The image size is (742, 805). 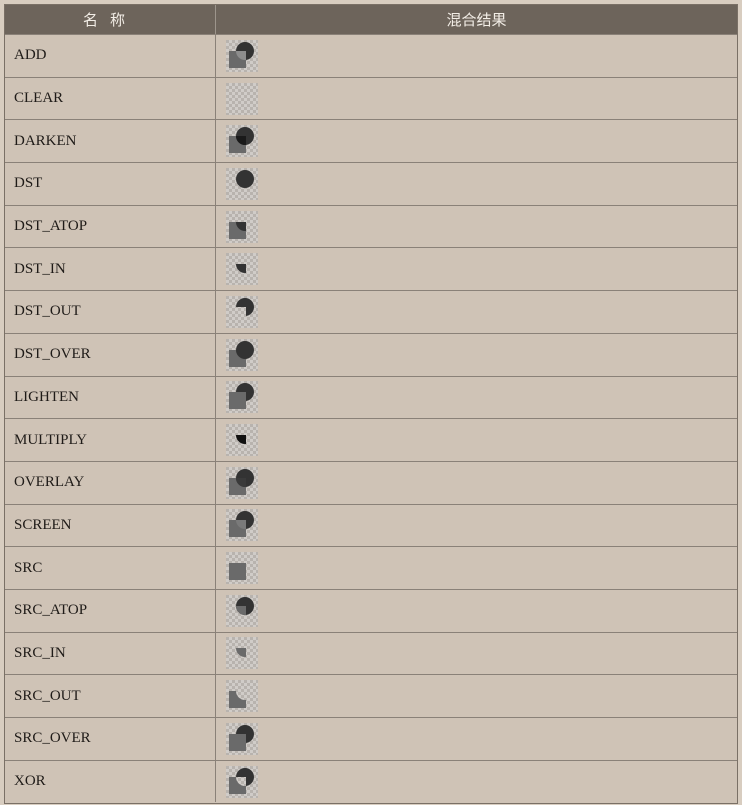 I want to click on table-row: DST_ATOP, so click(x=371, y=226).